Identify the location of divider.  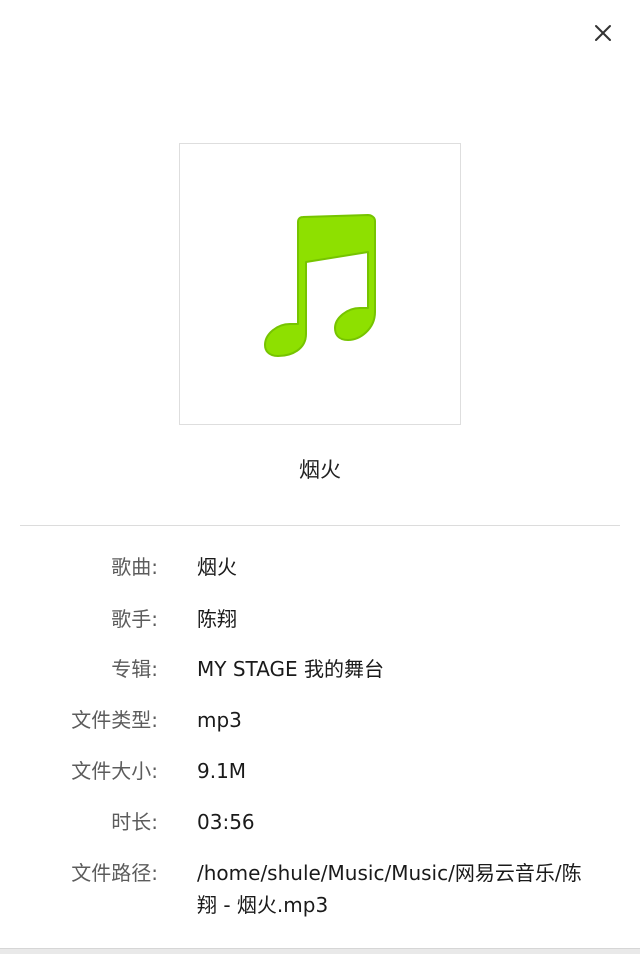
(320, 525).